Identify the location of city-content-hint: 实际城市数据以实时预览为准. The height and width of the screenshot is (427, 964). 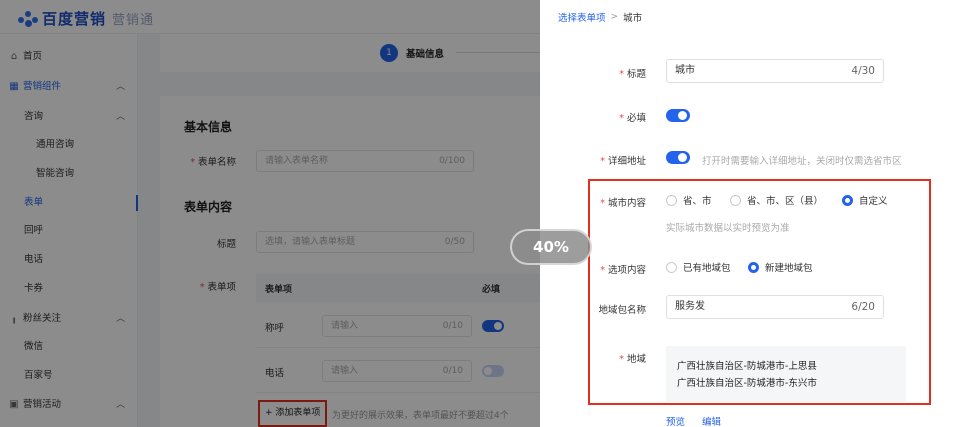
(728, 228).